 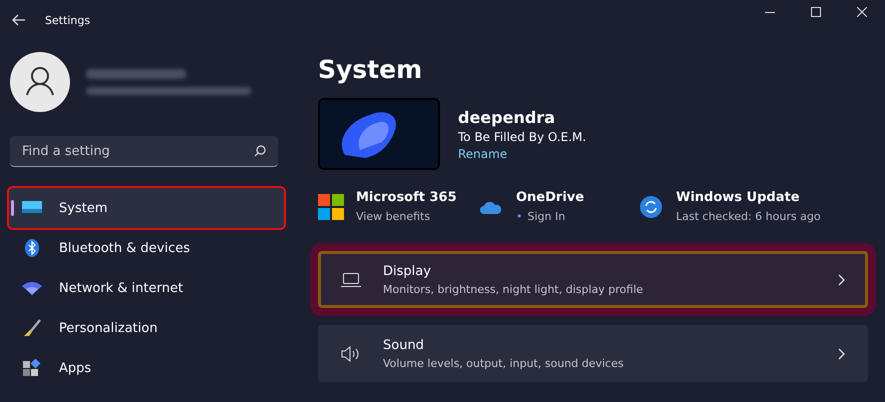 I want to click on four-squares-icon, so click(x=331, y=207).